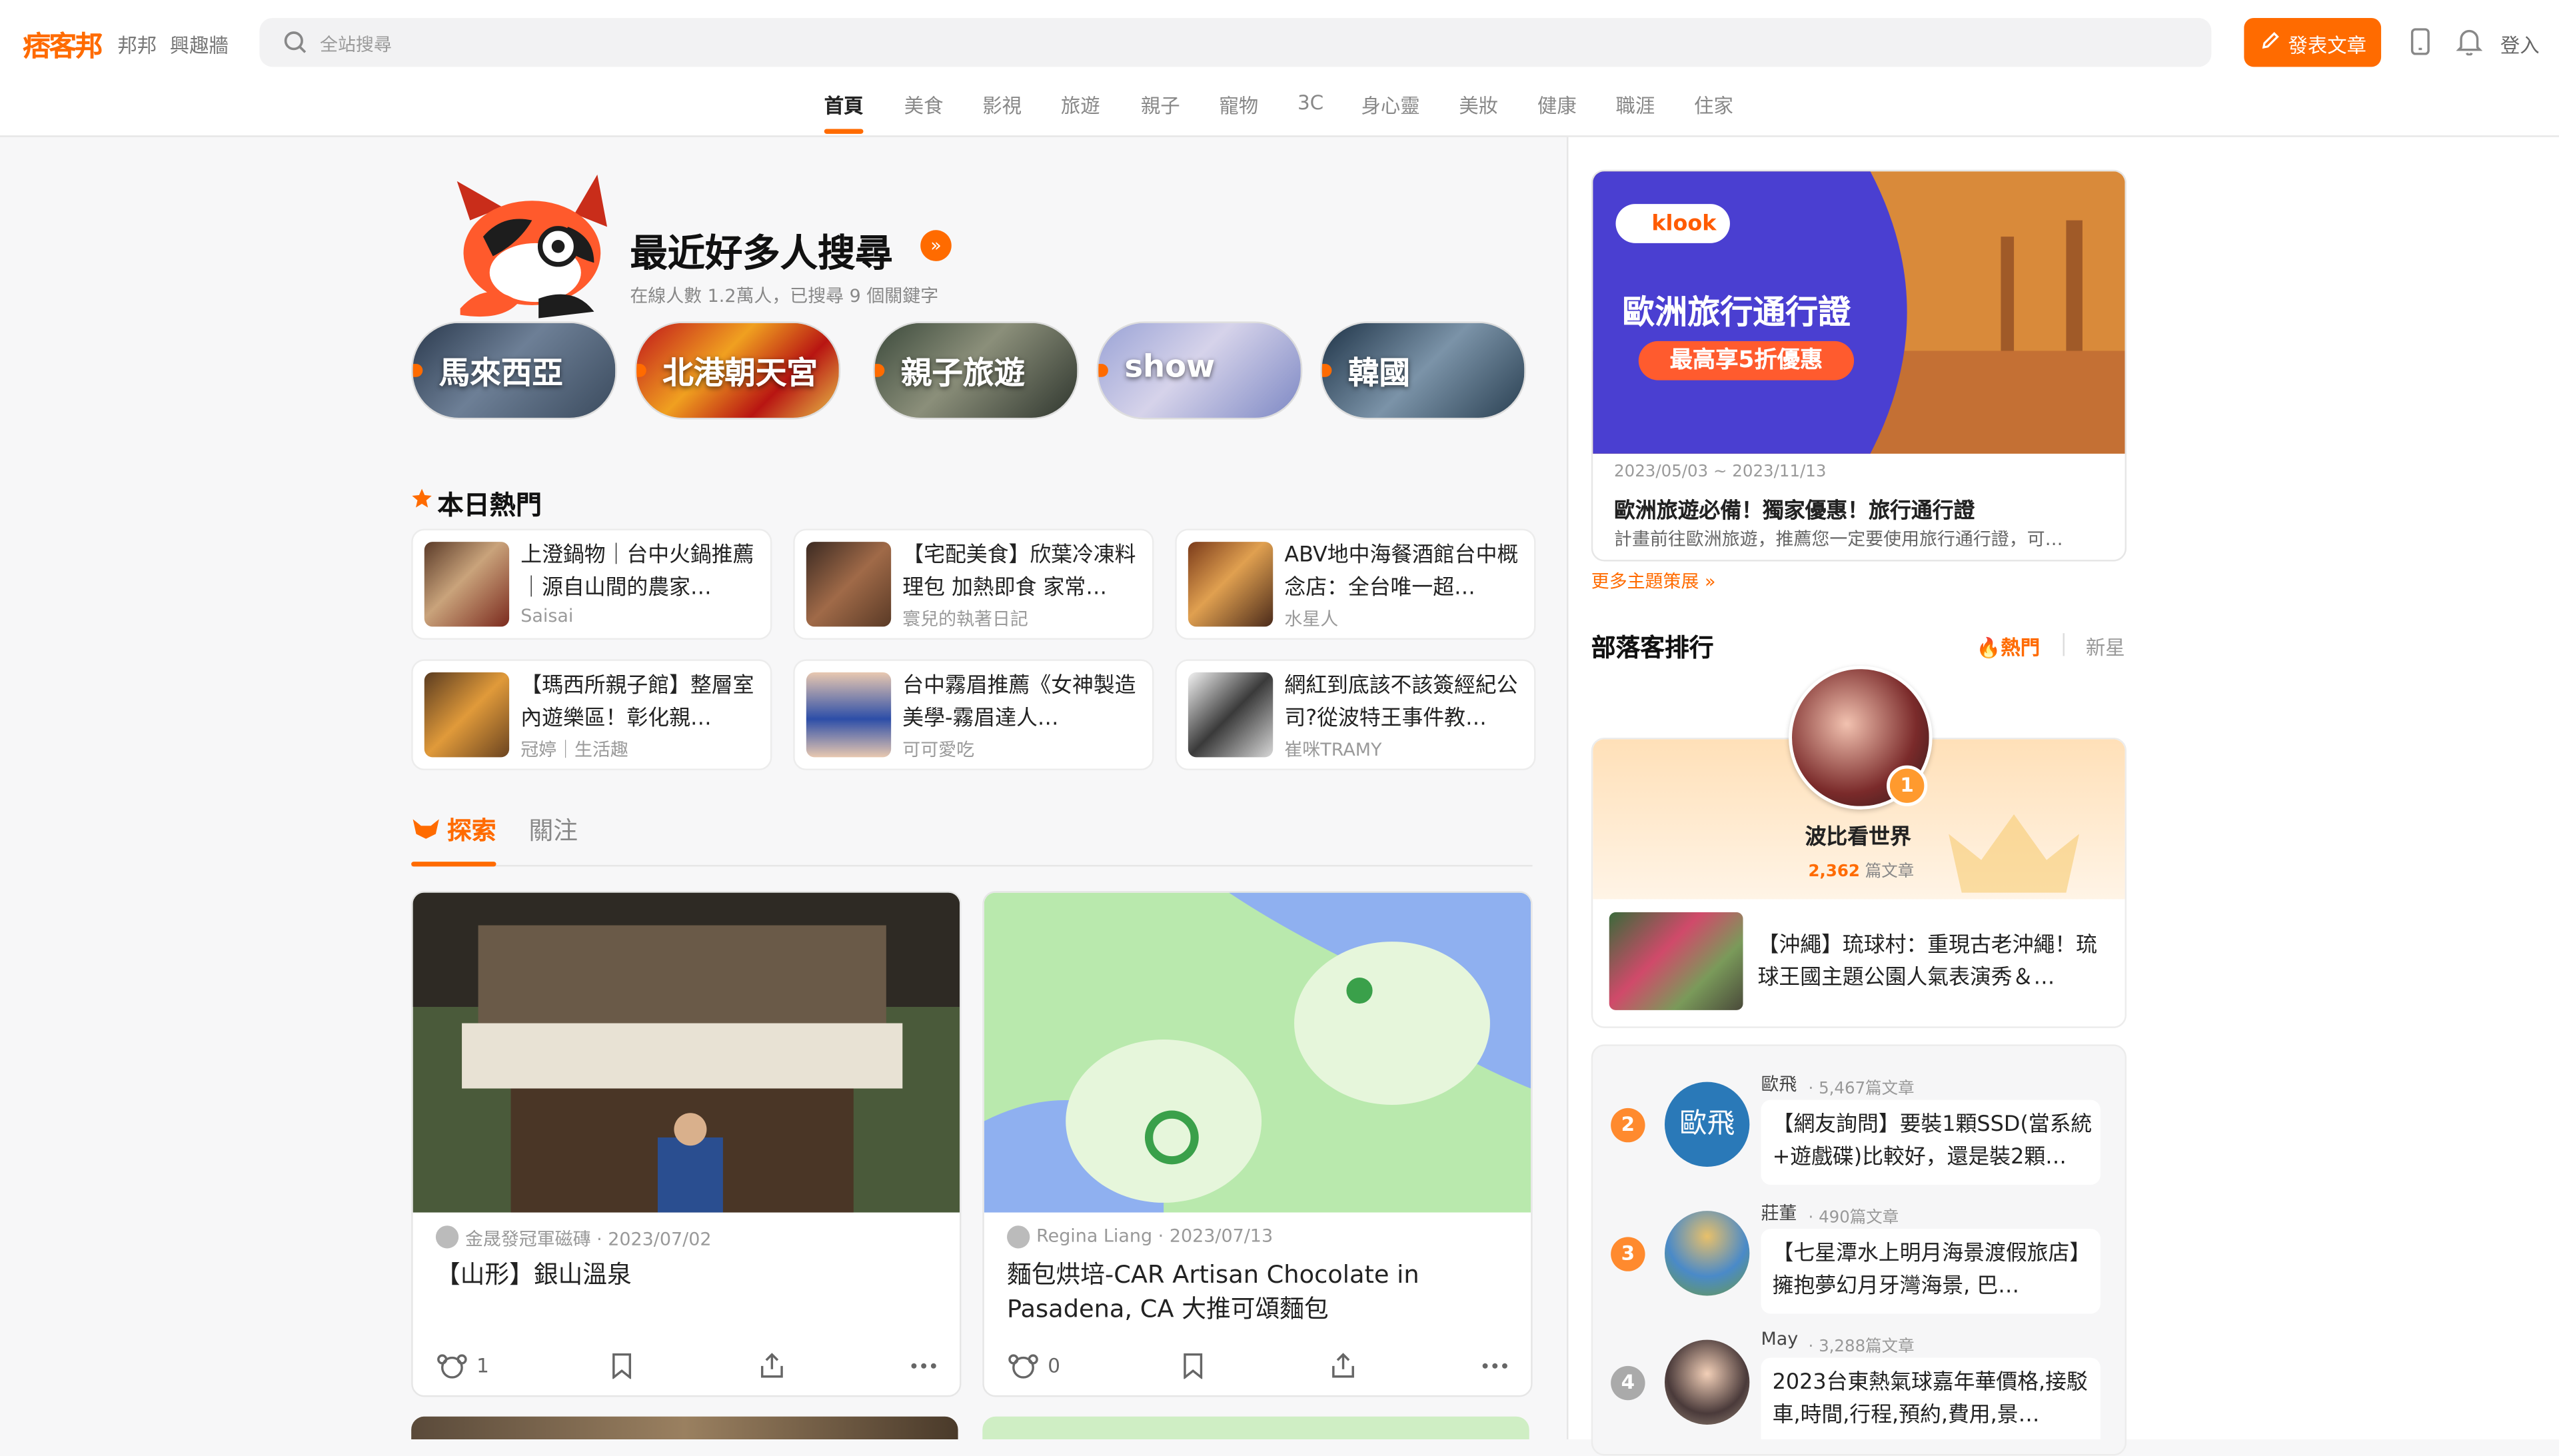  What do you see at coordinates (1221, 1236) in the screenshot?
I see `post-date: 2023/07/13` at bounding box center [1221, 1236].